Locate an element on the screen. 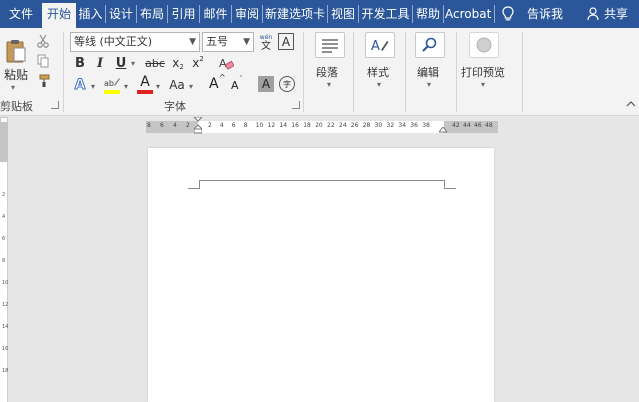 This screenshot has width=639, height=402. grow-font-letter: A is located at coordinates (214, 84).